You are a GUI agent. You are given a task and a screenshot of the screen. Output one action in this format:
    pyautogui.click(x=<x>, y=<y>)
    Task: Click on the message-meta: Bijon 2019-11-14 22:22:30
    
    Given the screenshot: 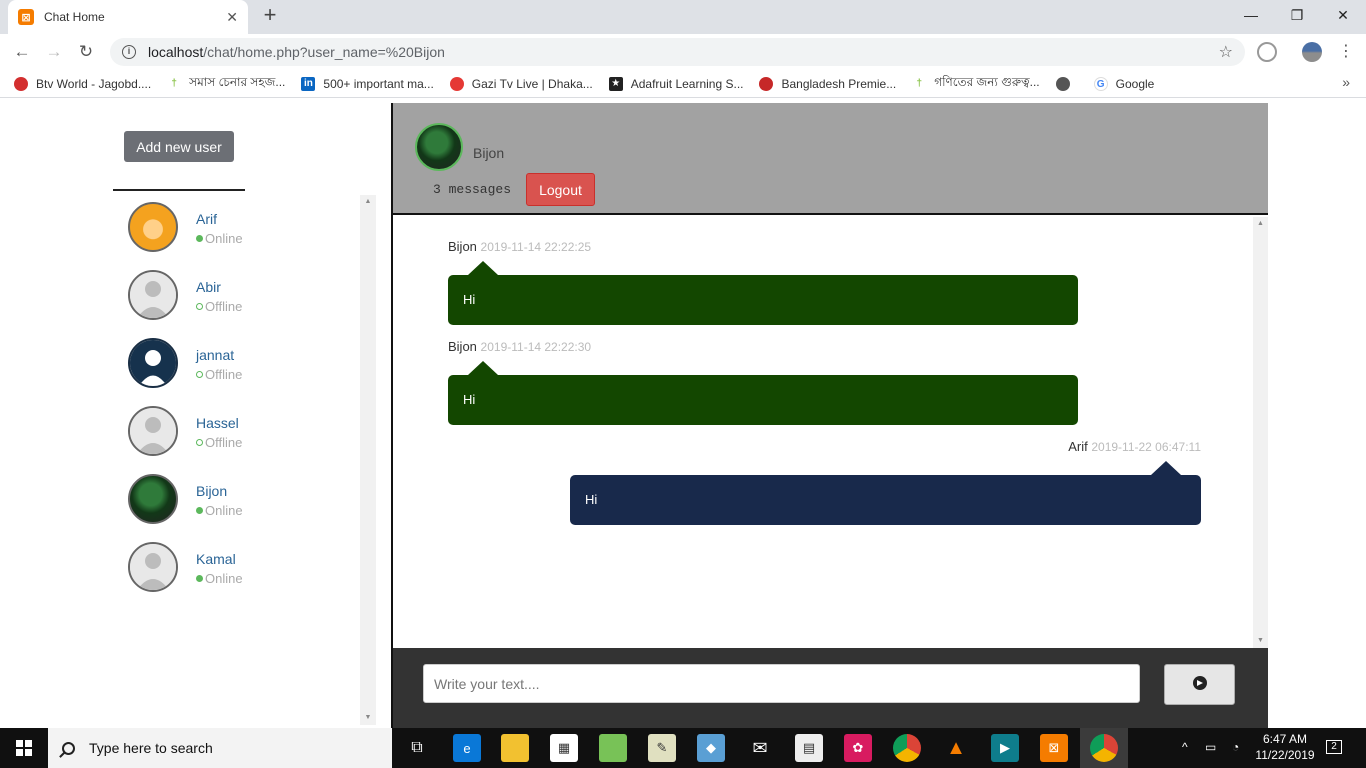 What is the action you would take?
    pyautogui.click(x=519, y=346)
    